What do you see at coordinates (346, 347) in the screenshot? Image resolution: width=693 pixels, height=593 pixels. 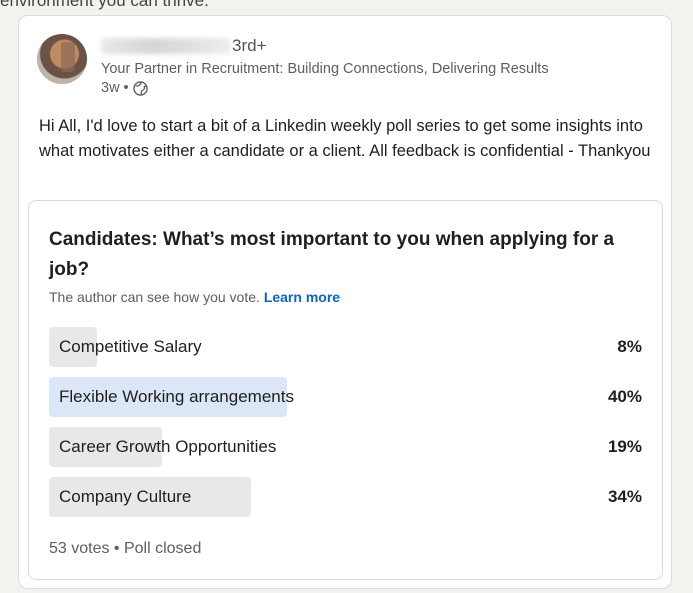 I see `poll-option-competitive-salary: Competitive Salary 8%` at bounding box center [346, 347].